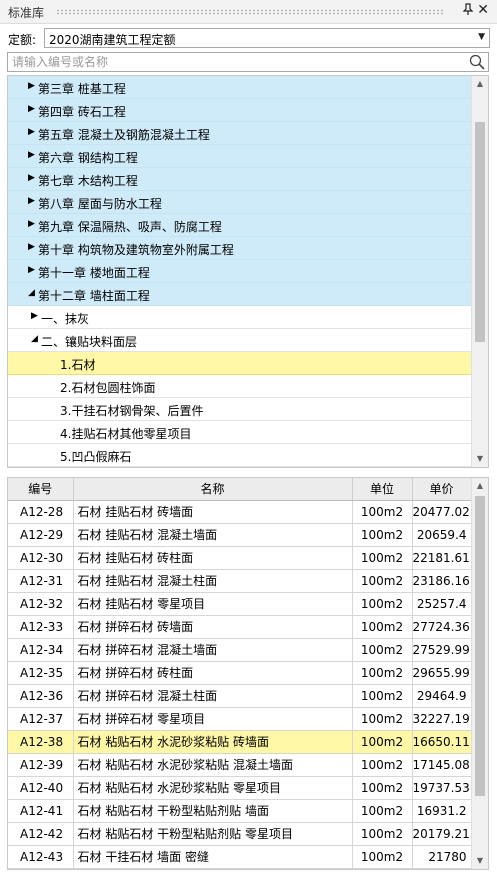  I want to click on tree-node: ◢ 第十二章 墙柱面工程, so click(239, 294).